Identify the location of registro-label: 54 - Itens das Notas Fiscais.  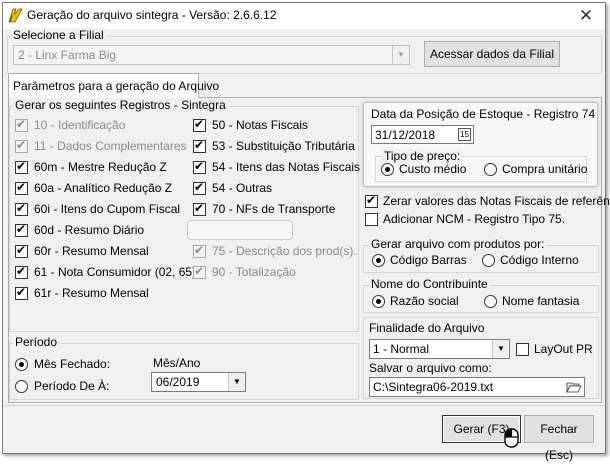
(286, 167).